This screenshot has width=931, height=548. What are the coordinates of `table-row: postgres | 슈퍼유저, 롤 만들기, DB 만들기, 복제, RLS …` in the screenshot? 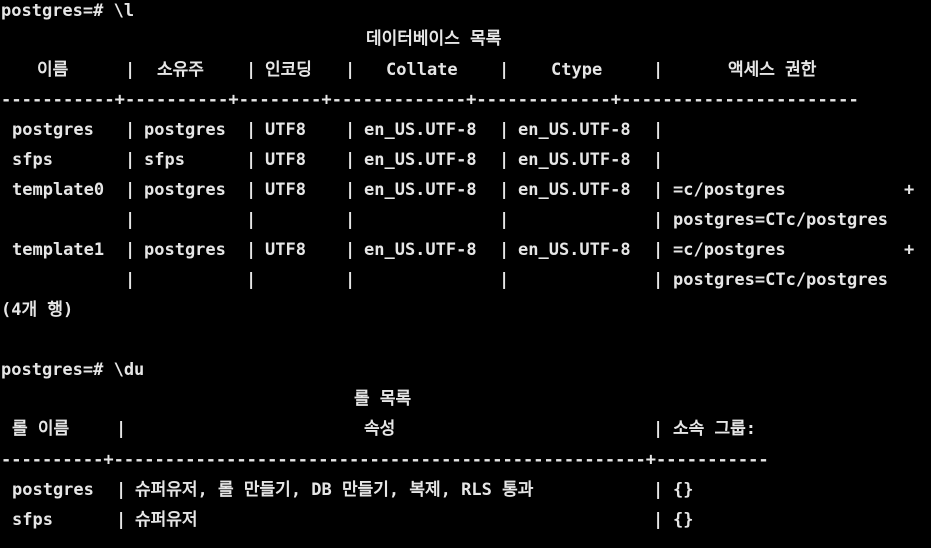 It's located at (466, 490).